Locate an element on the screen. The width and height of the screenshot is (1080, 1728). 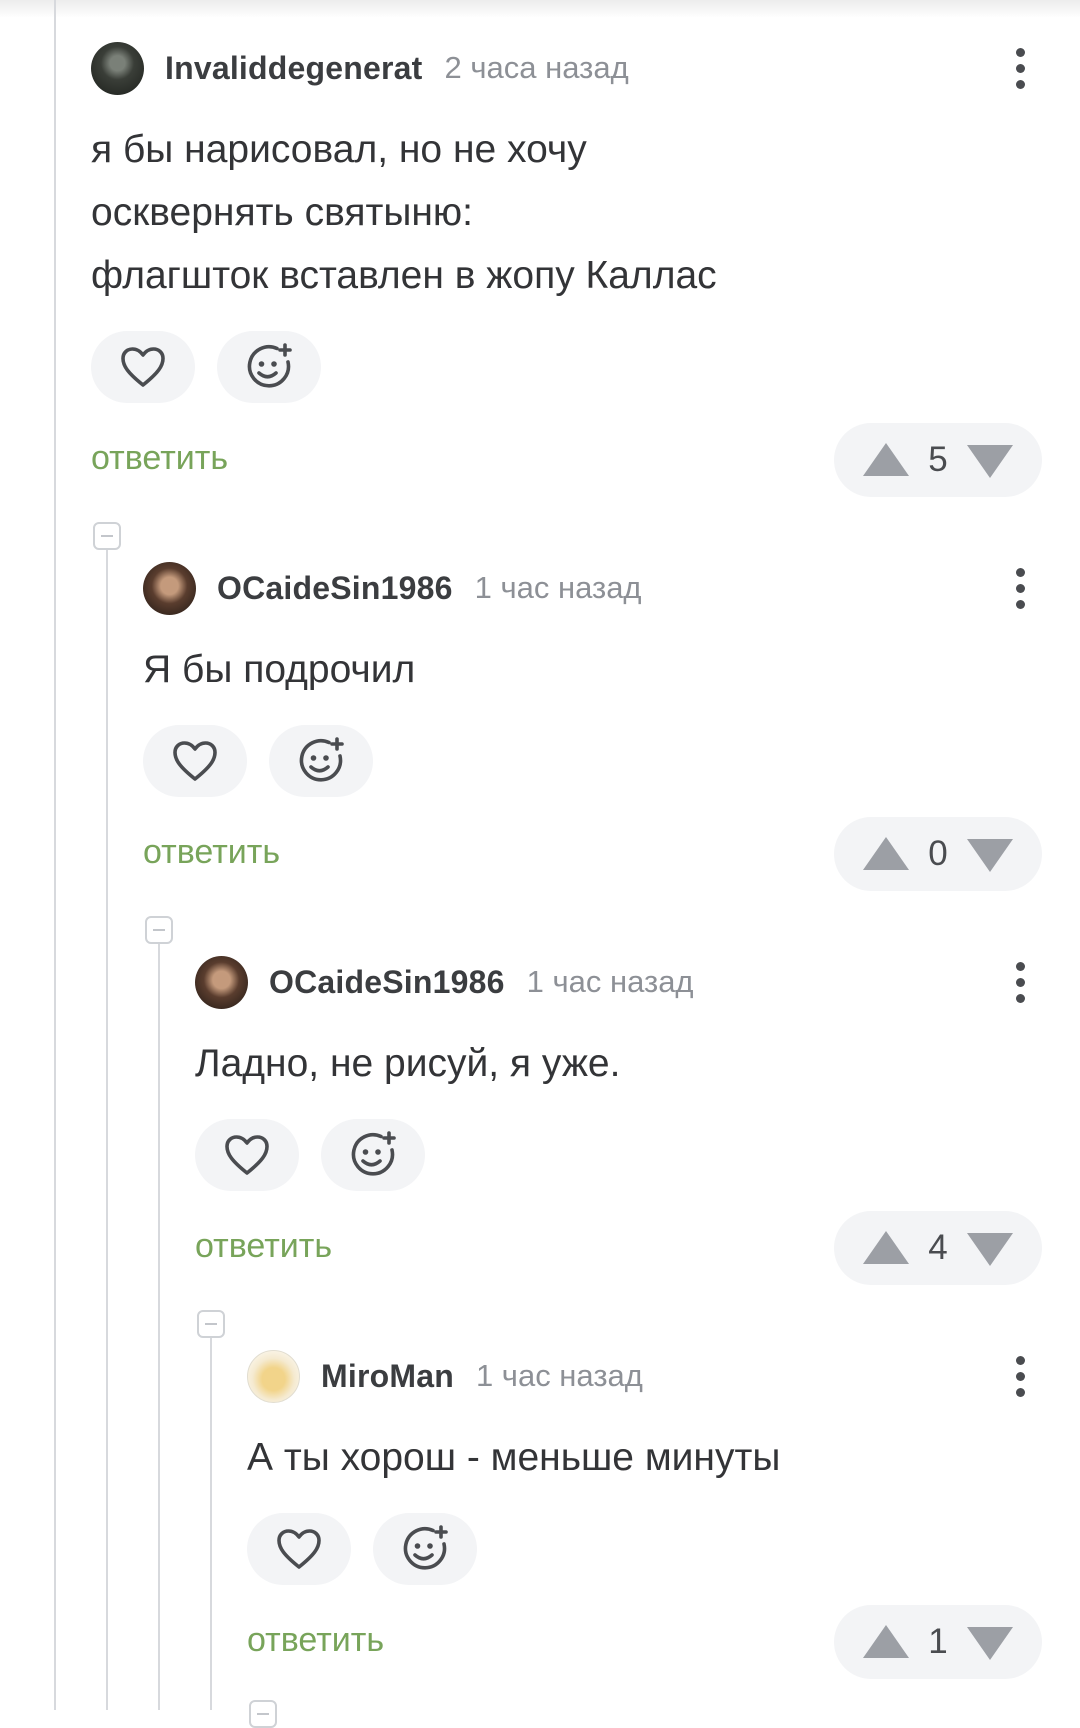
comment-header: Invaliddegenerat 2 часа назад is located at coordinates (566, 68).